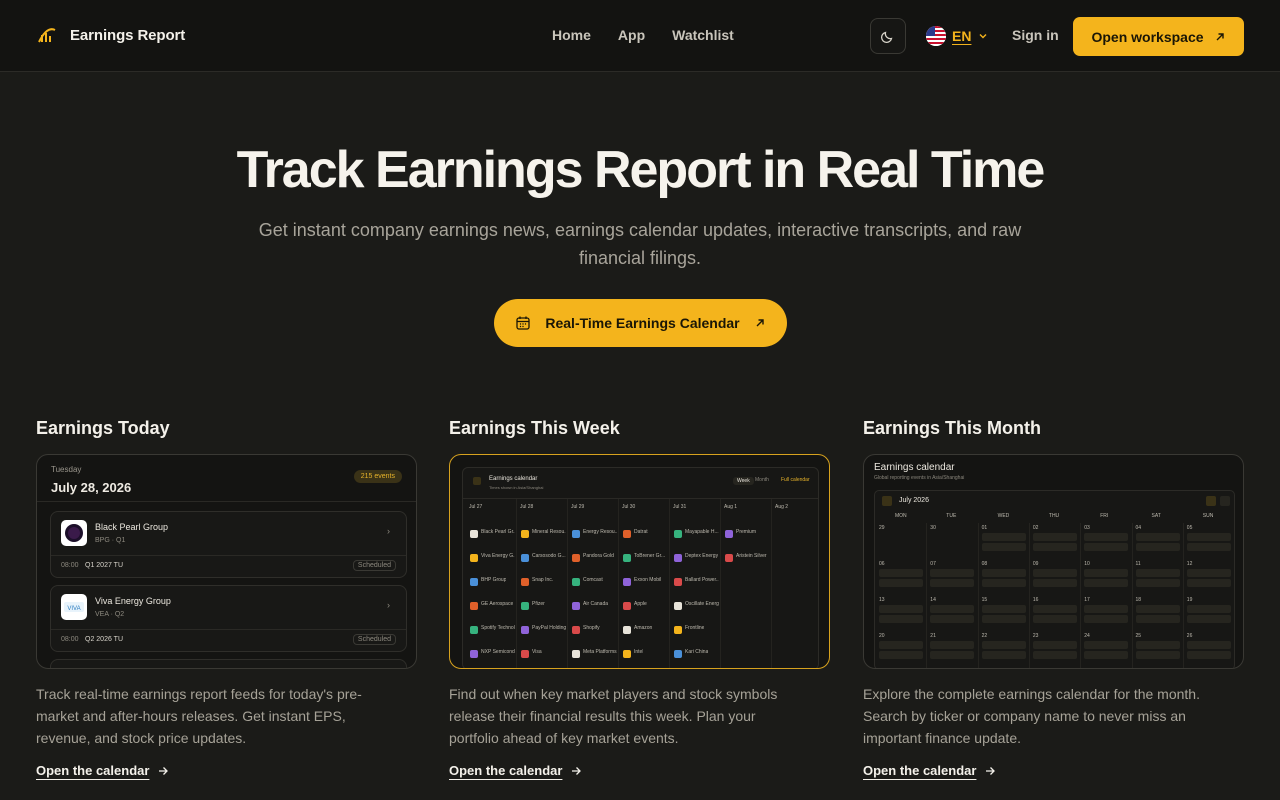 Image resolution: width=1280 pixels, height=800 pixels. Describe the element at coordinates (1139, 636) in the screenshot. I see `calendar-day-number: 25` at that location.